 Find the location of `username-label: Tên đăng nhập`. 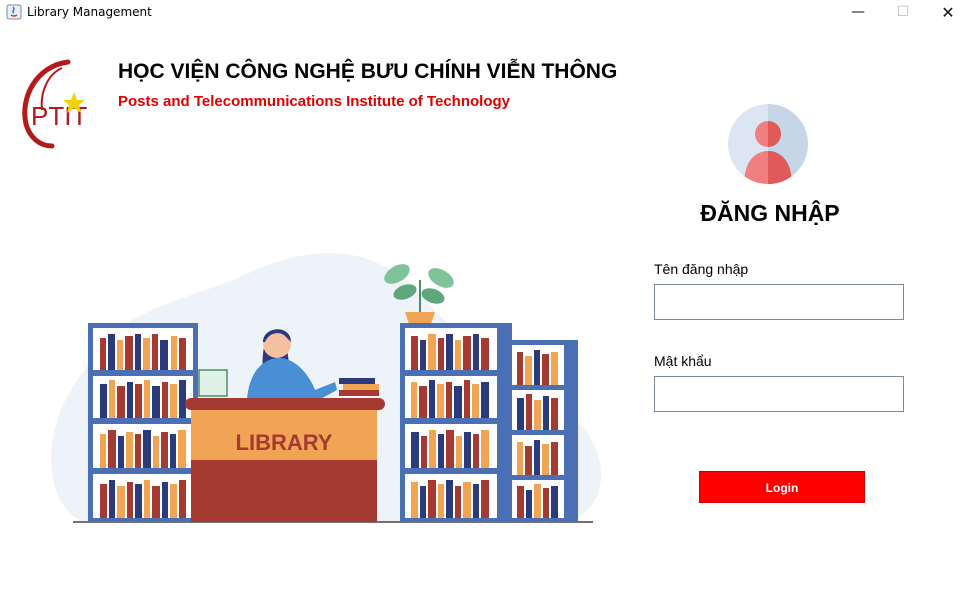

username-label: Tên đăng nhập is located at coordinates (701, 269).